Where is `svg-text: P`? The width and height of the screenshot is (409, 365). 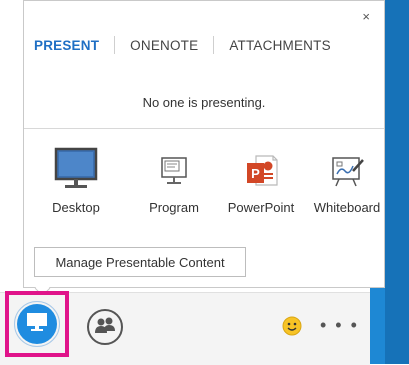
svg-text: P is located at coordinates (255, 173).